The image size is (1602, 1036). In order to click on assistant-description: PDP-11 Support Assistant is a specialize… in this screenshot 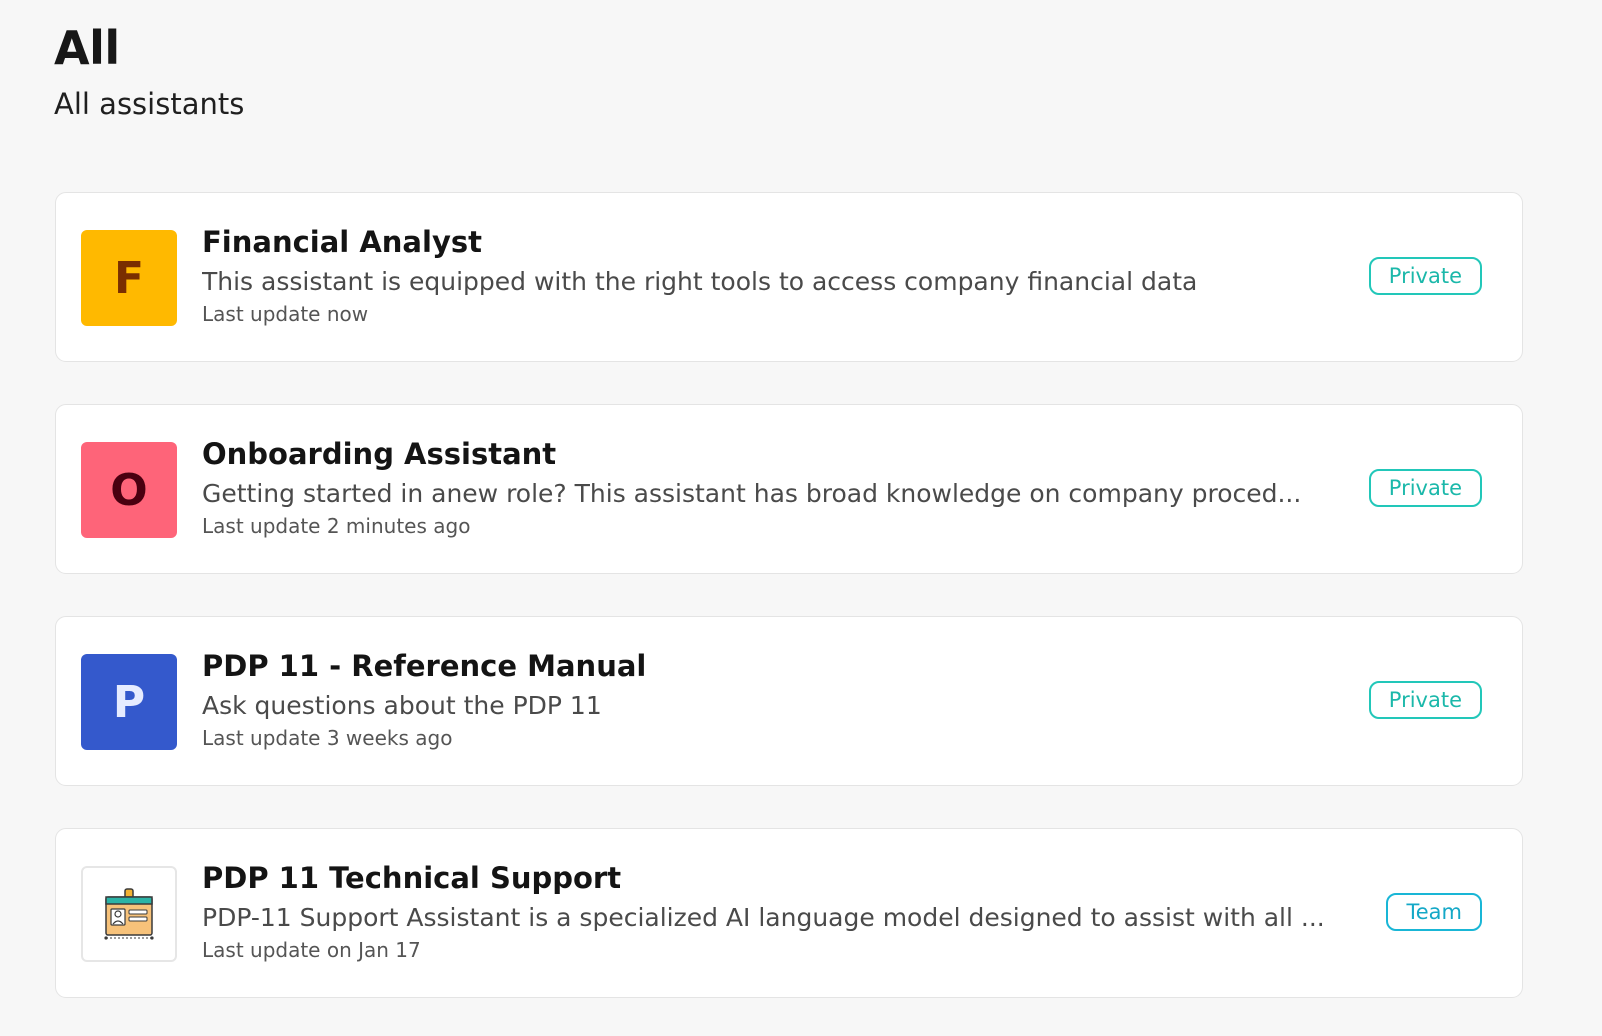, I will do `click(763, 917)`.